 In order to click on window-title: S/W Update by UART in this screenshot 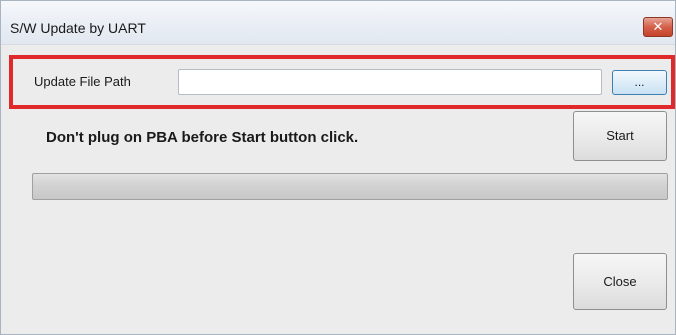, I will do `click(78, 28)`.